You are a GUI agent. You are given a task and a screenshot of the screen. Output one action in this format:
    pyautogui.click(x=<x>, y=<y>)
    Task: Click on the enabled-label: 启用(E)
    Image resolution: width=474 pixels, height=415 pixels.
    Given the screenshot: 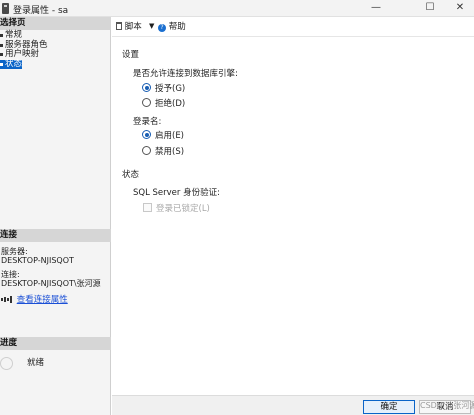 What is the action you would take?
    pyautogui.click(x=170, y=136)
    